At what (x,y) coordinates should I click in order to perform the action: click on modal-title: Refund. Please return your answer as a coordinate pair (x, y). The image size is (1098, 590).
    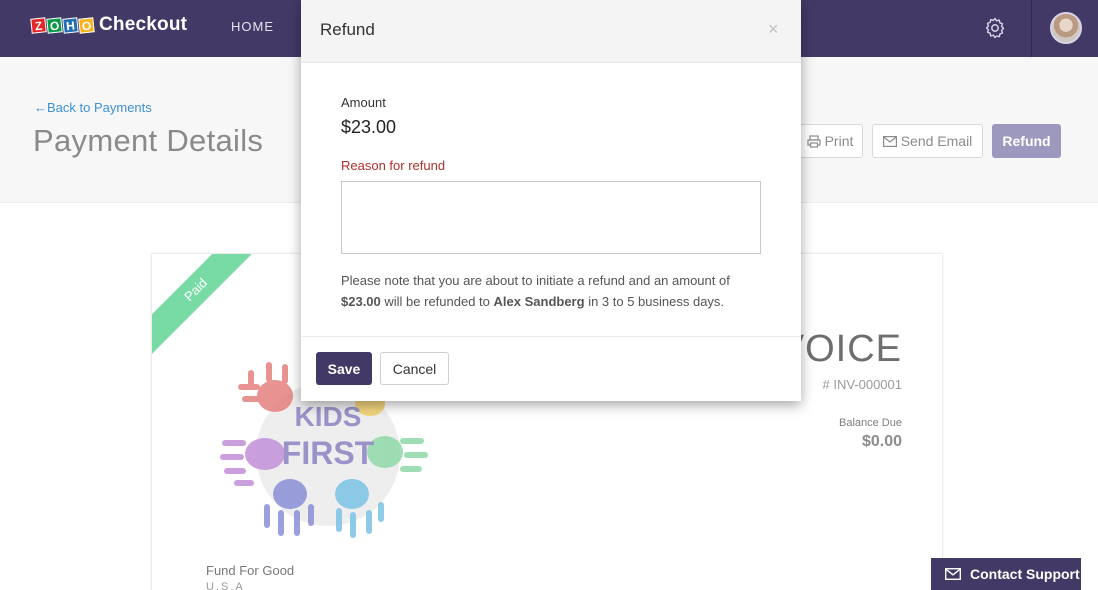
    Looking at the image, I should click on (347, 29).